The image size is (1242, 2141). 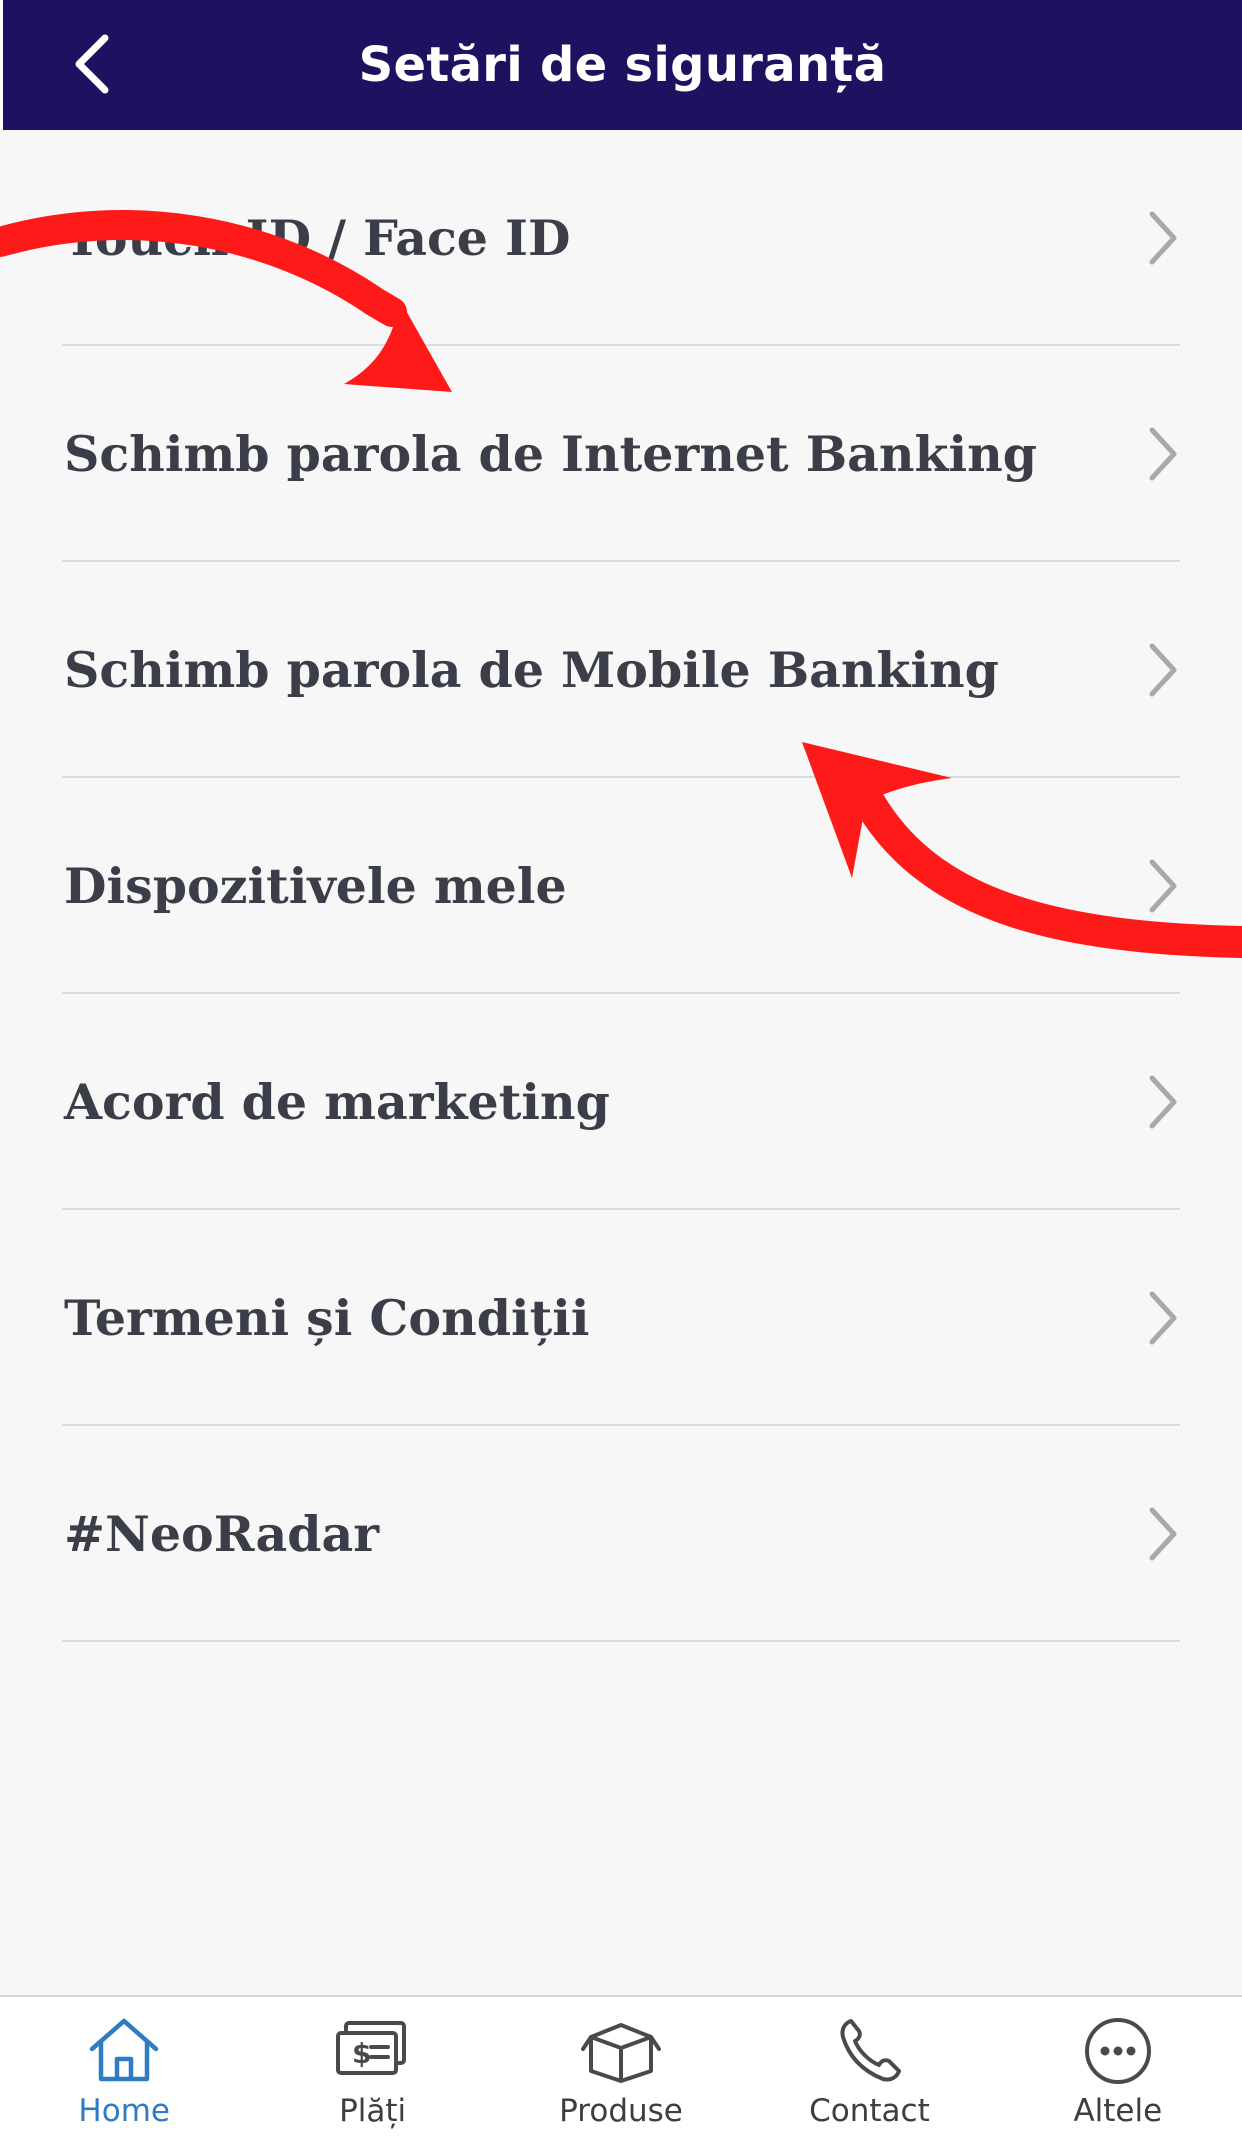 I want to click on phone-icon, so click(x=871, y=2050).